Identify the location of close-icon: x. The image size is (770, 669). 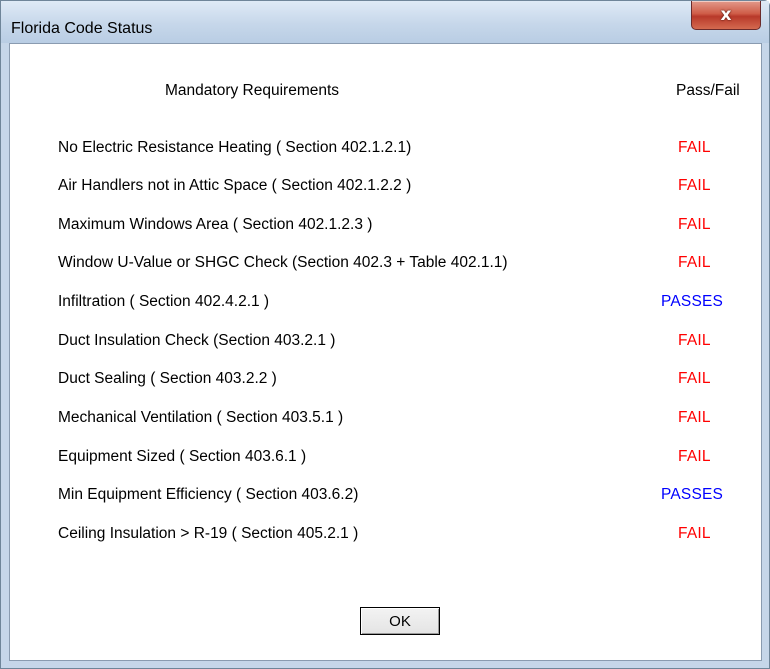
(726, 14).